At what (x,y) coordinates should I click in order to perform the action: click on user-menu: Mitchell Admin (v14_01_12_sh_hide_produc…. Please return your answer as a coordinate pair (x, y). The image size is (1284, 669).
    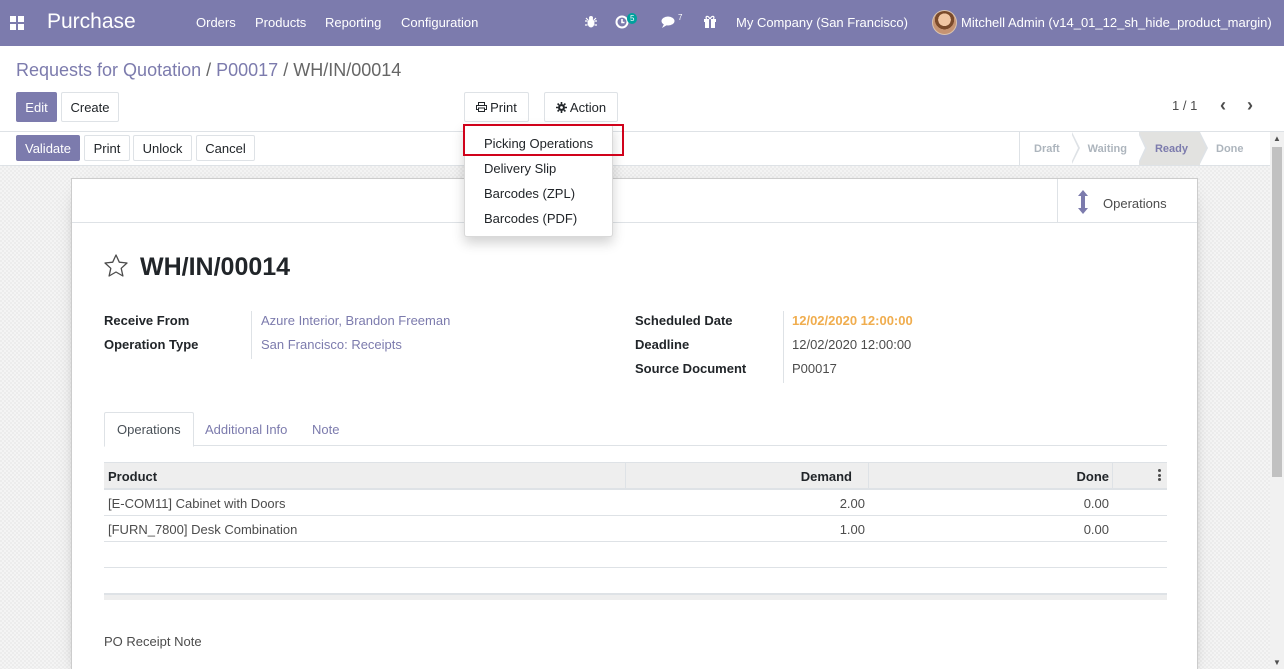
    Looking at the image, I should click on (1116, 22).